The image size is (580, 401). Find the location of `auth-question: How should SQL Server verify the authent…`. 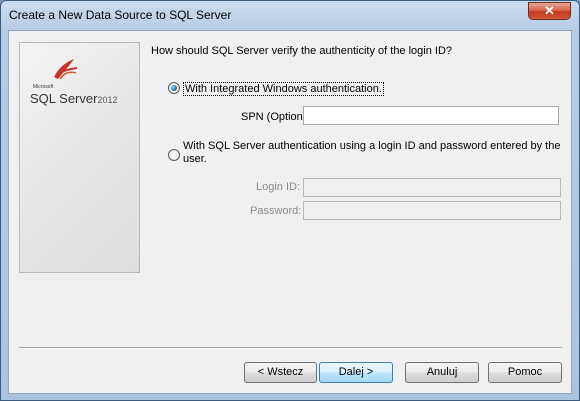

auth-question: How should SQL Server verify the authent… is located at coordinates (302, 51).